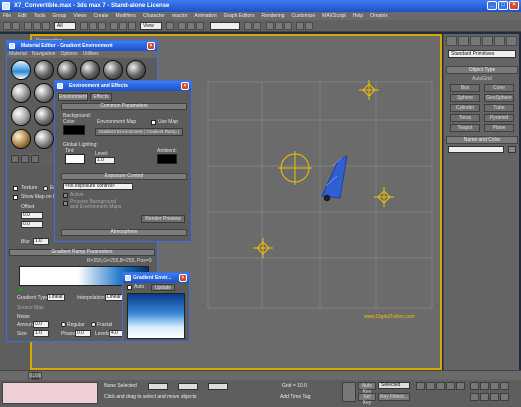  What do you see at coordinates (15, 188) in the screenshot?
I see `texture-radio` at bounding box center [15, 188].